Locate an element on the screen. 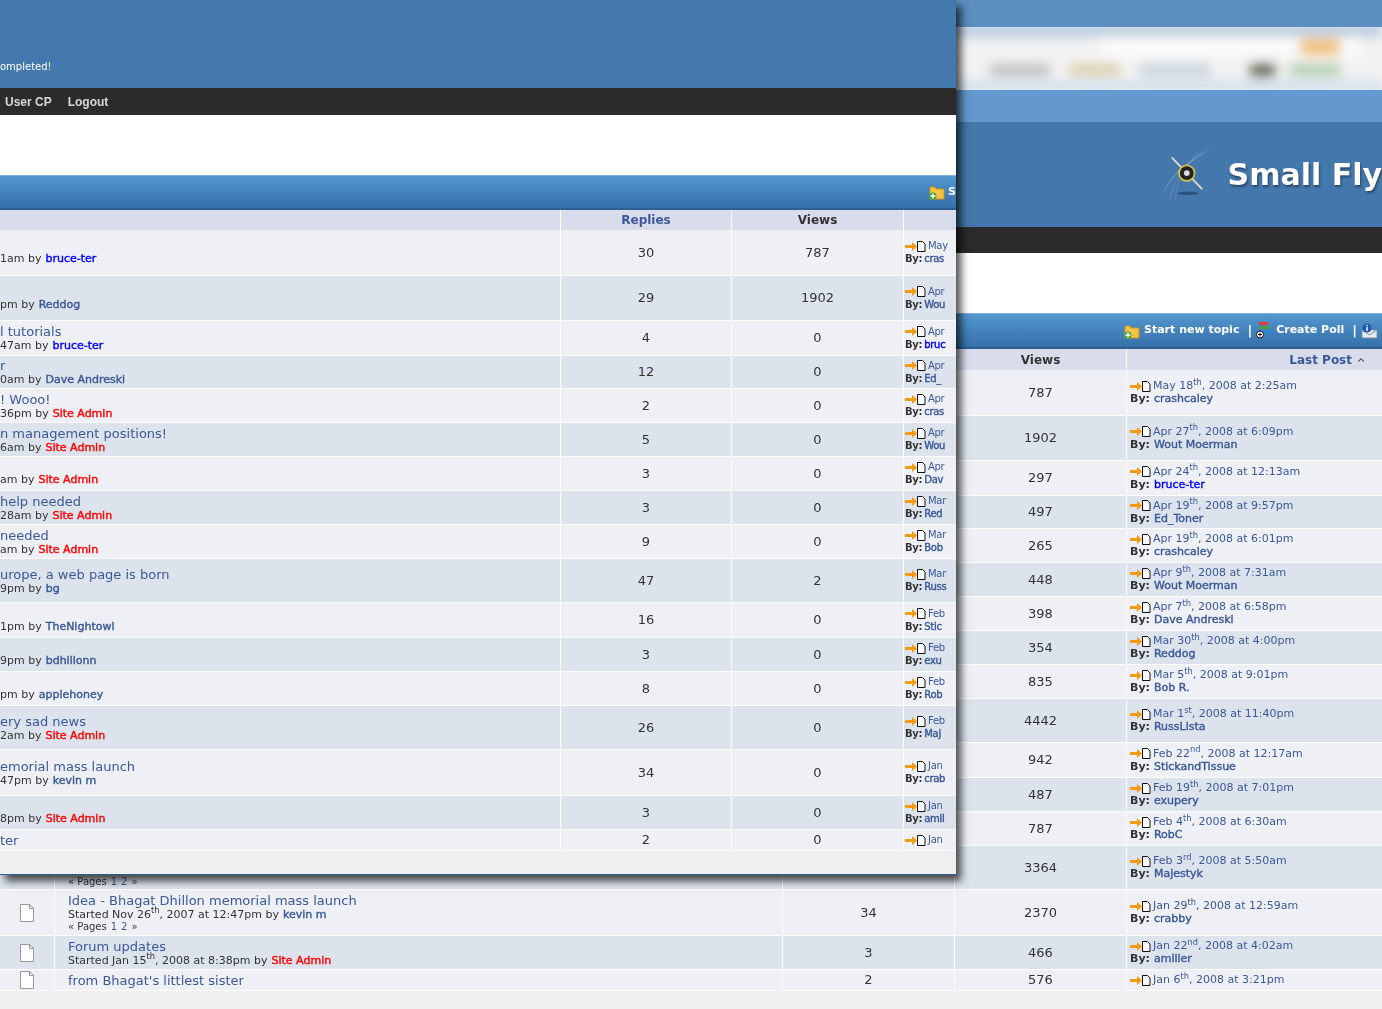  author-link: Red is located at coordinates (933, 514).